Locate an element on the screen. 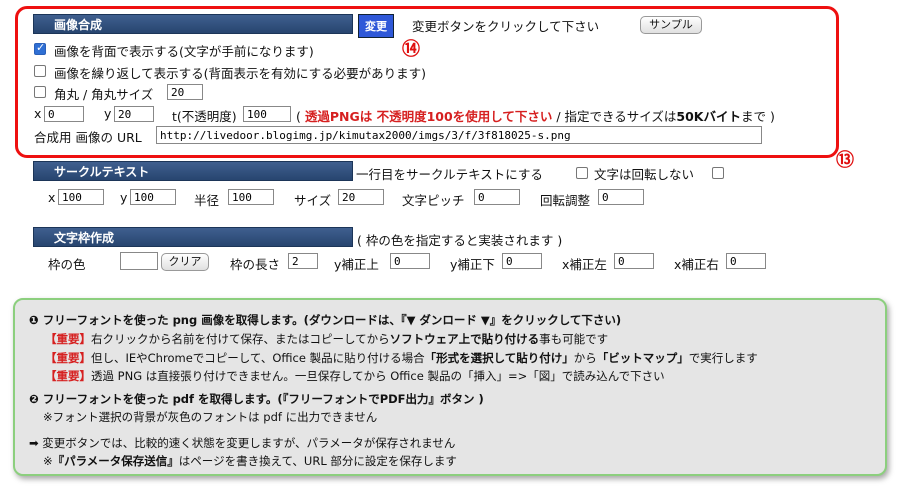 The width and height of the screenshot is (898, 494). info-line-3a: 但し、IEやChromeでコピーして、Office 製品に貼り付ける場合 is located at coordinates (258, 358).